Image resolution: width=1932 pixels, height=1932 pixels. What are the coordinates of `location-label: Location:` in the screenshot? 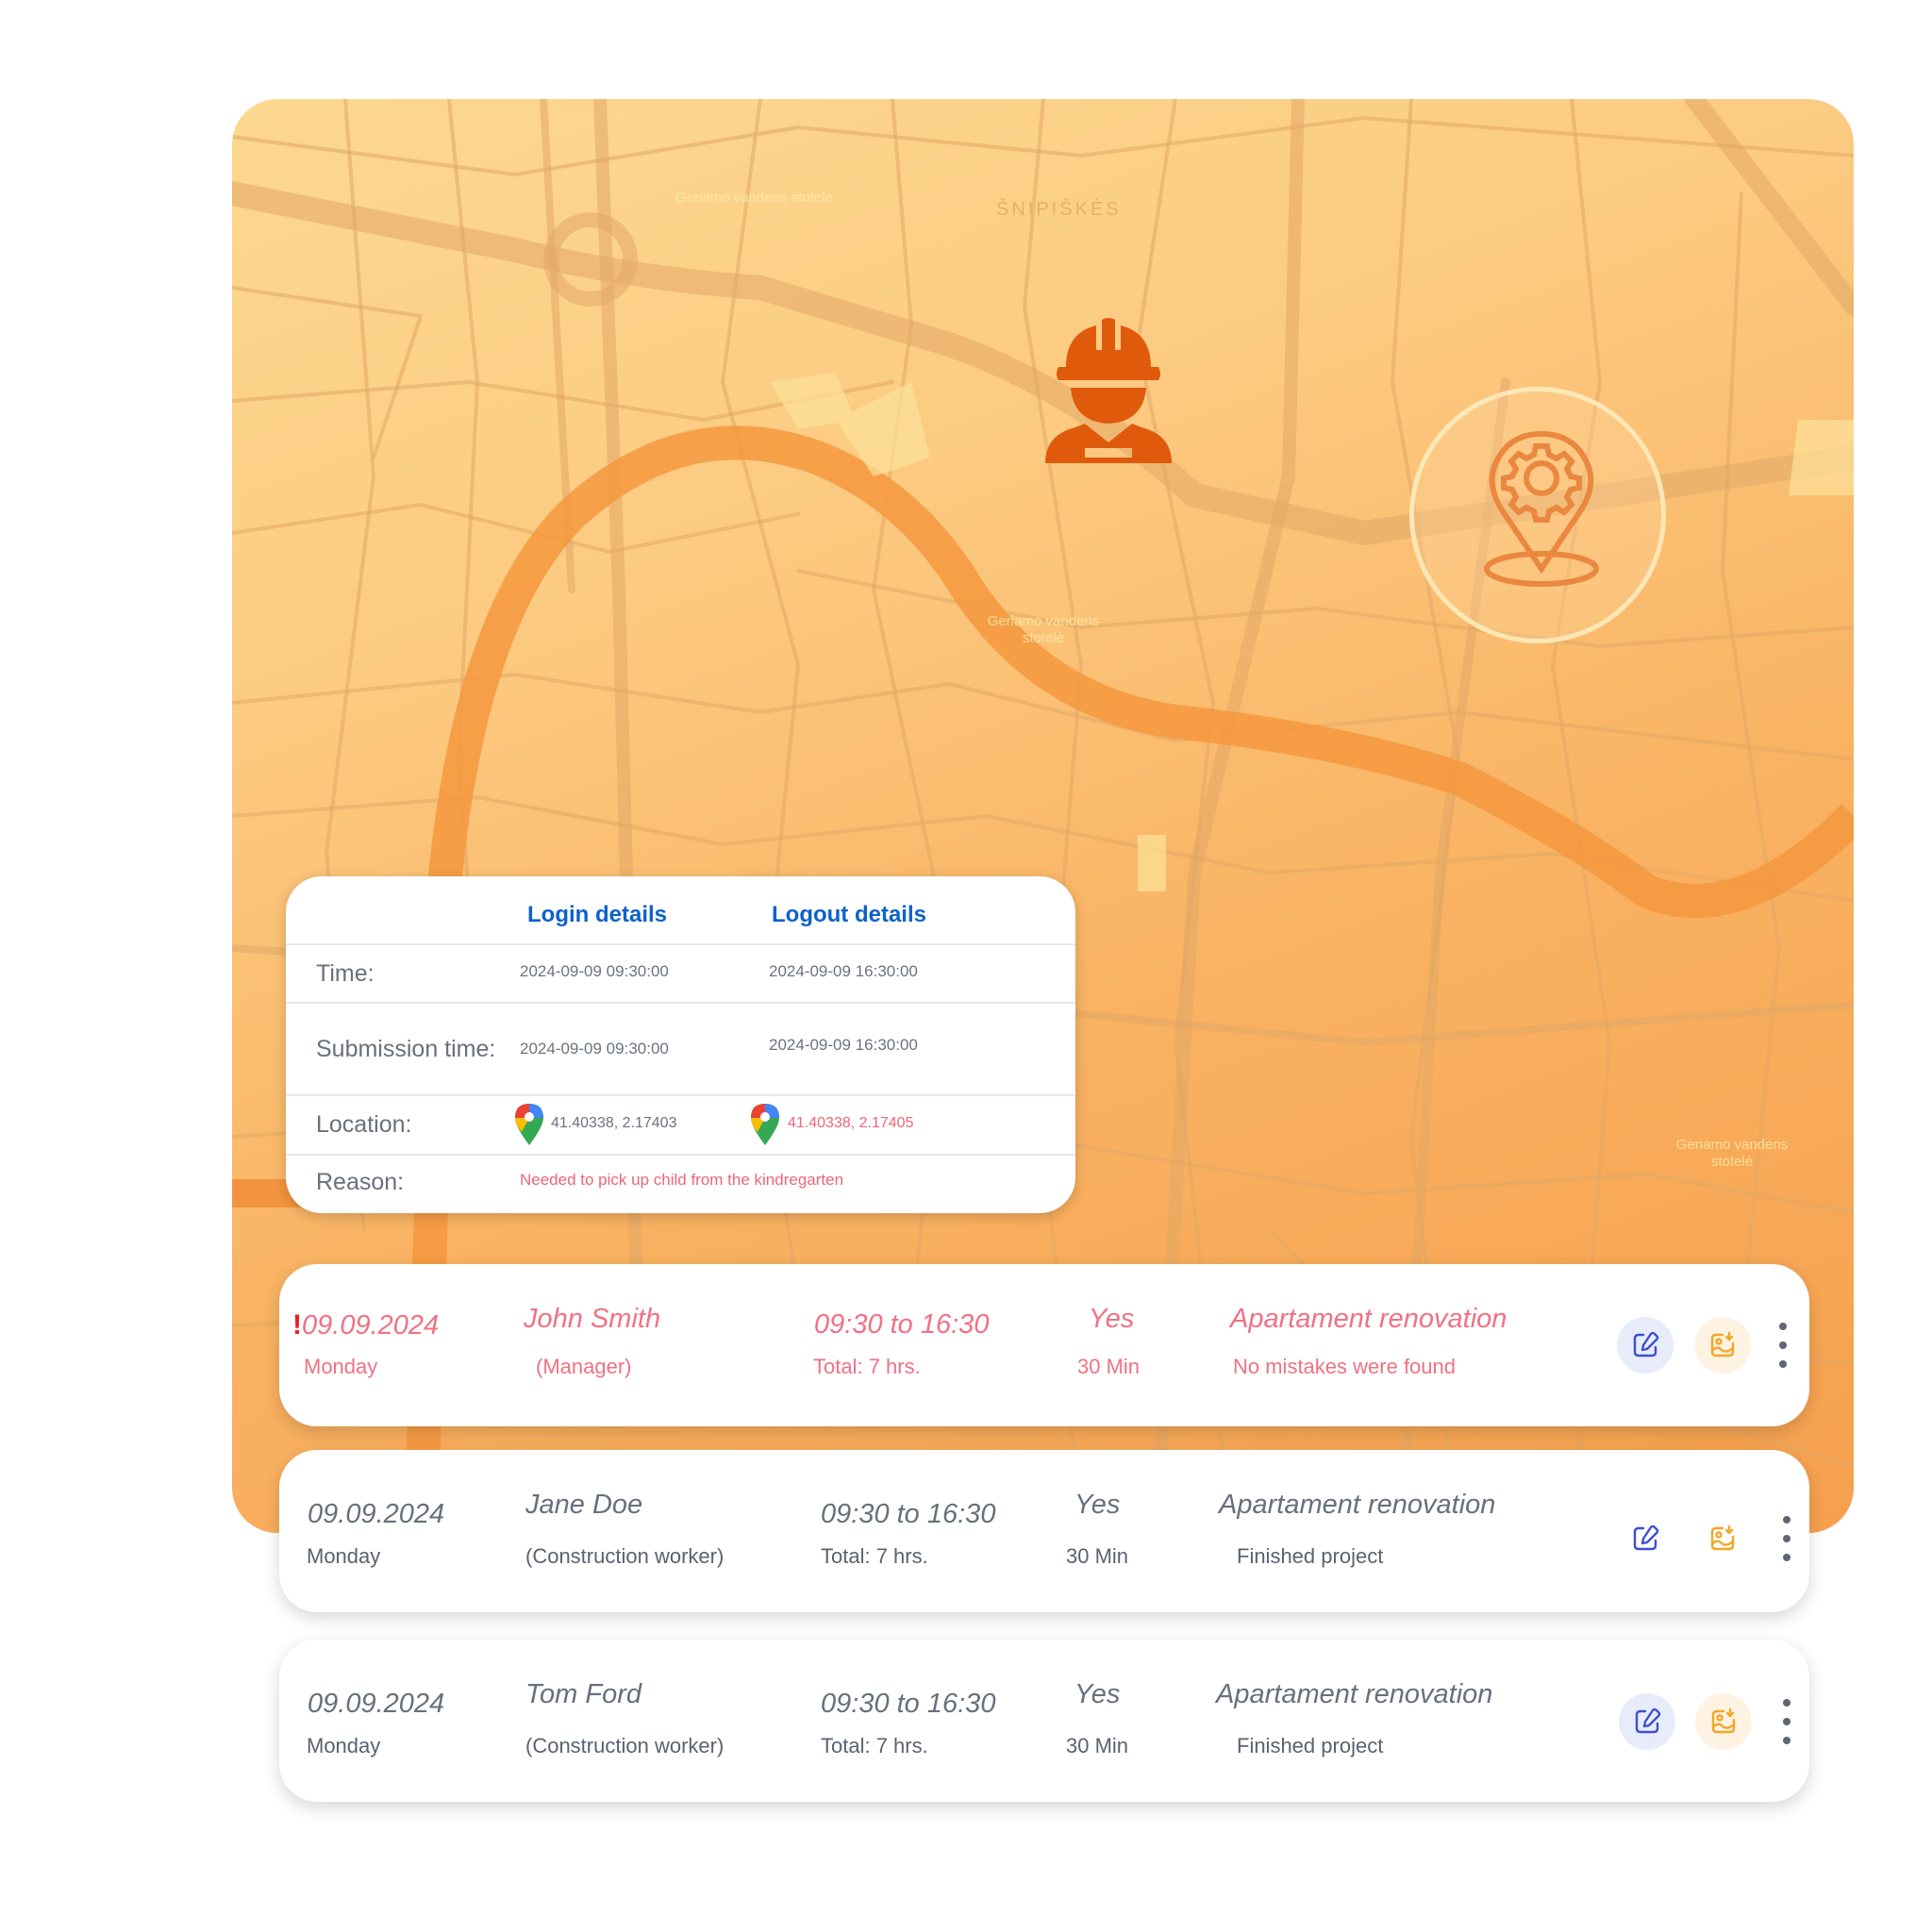 It's located at (364, 1125).